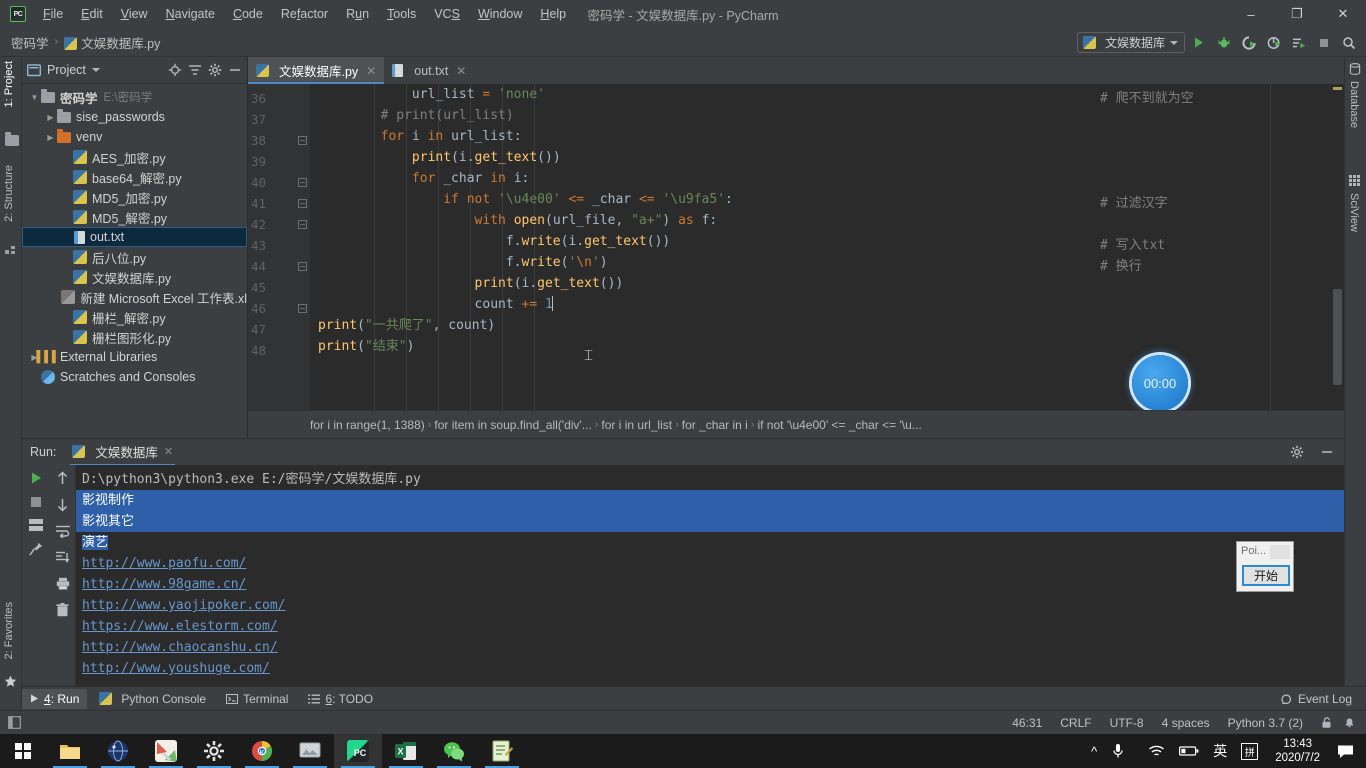 The height and width of the screenshot is (768, 1366). What do you see at coordinates (10, 722) in the screenshot?
I see `show-tool-windows-icon` at bounding box center [10, 722].